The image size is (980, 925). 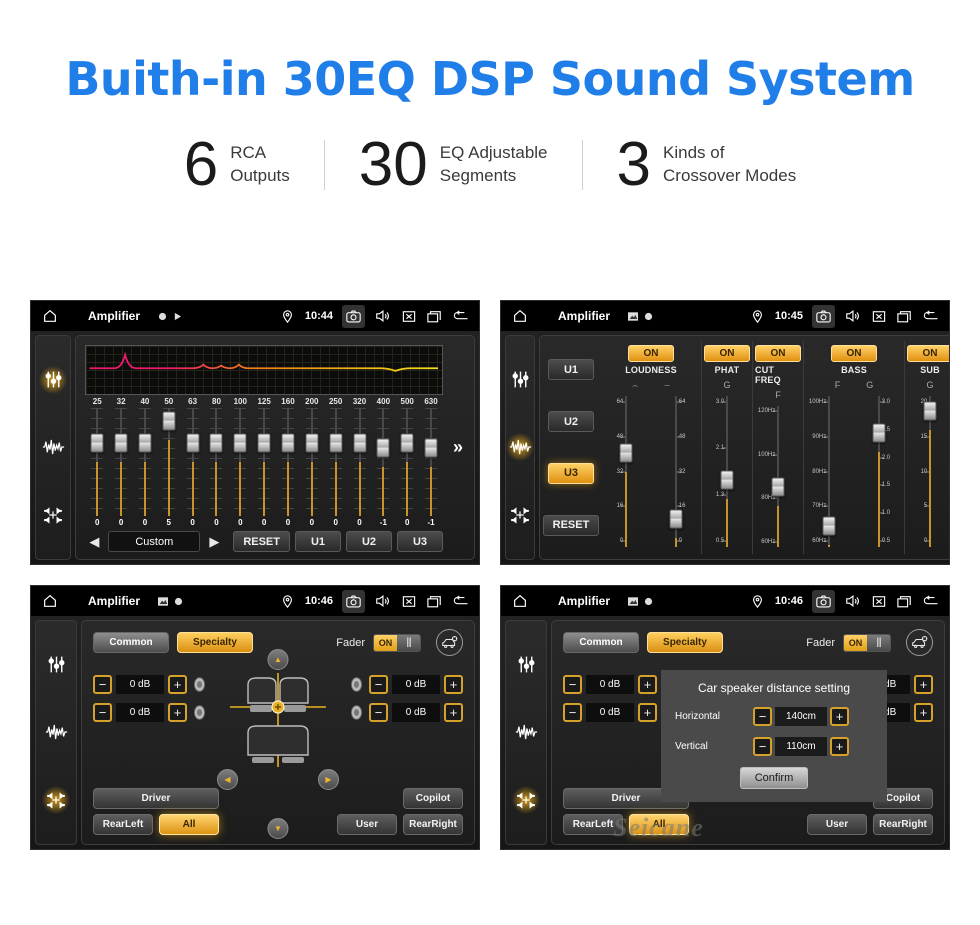 I want to click on toggle-loudness: ON, so click(x=651, y=353).